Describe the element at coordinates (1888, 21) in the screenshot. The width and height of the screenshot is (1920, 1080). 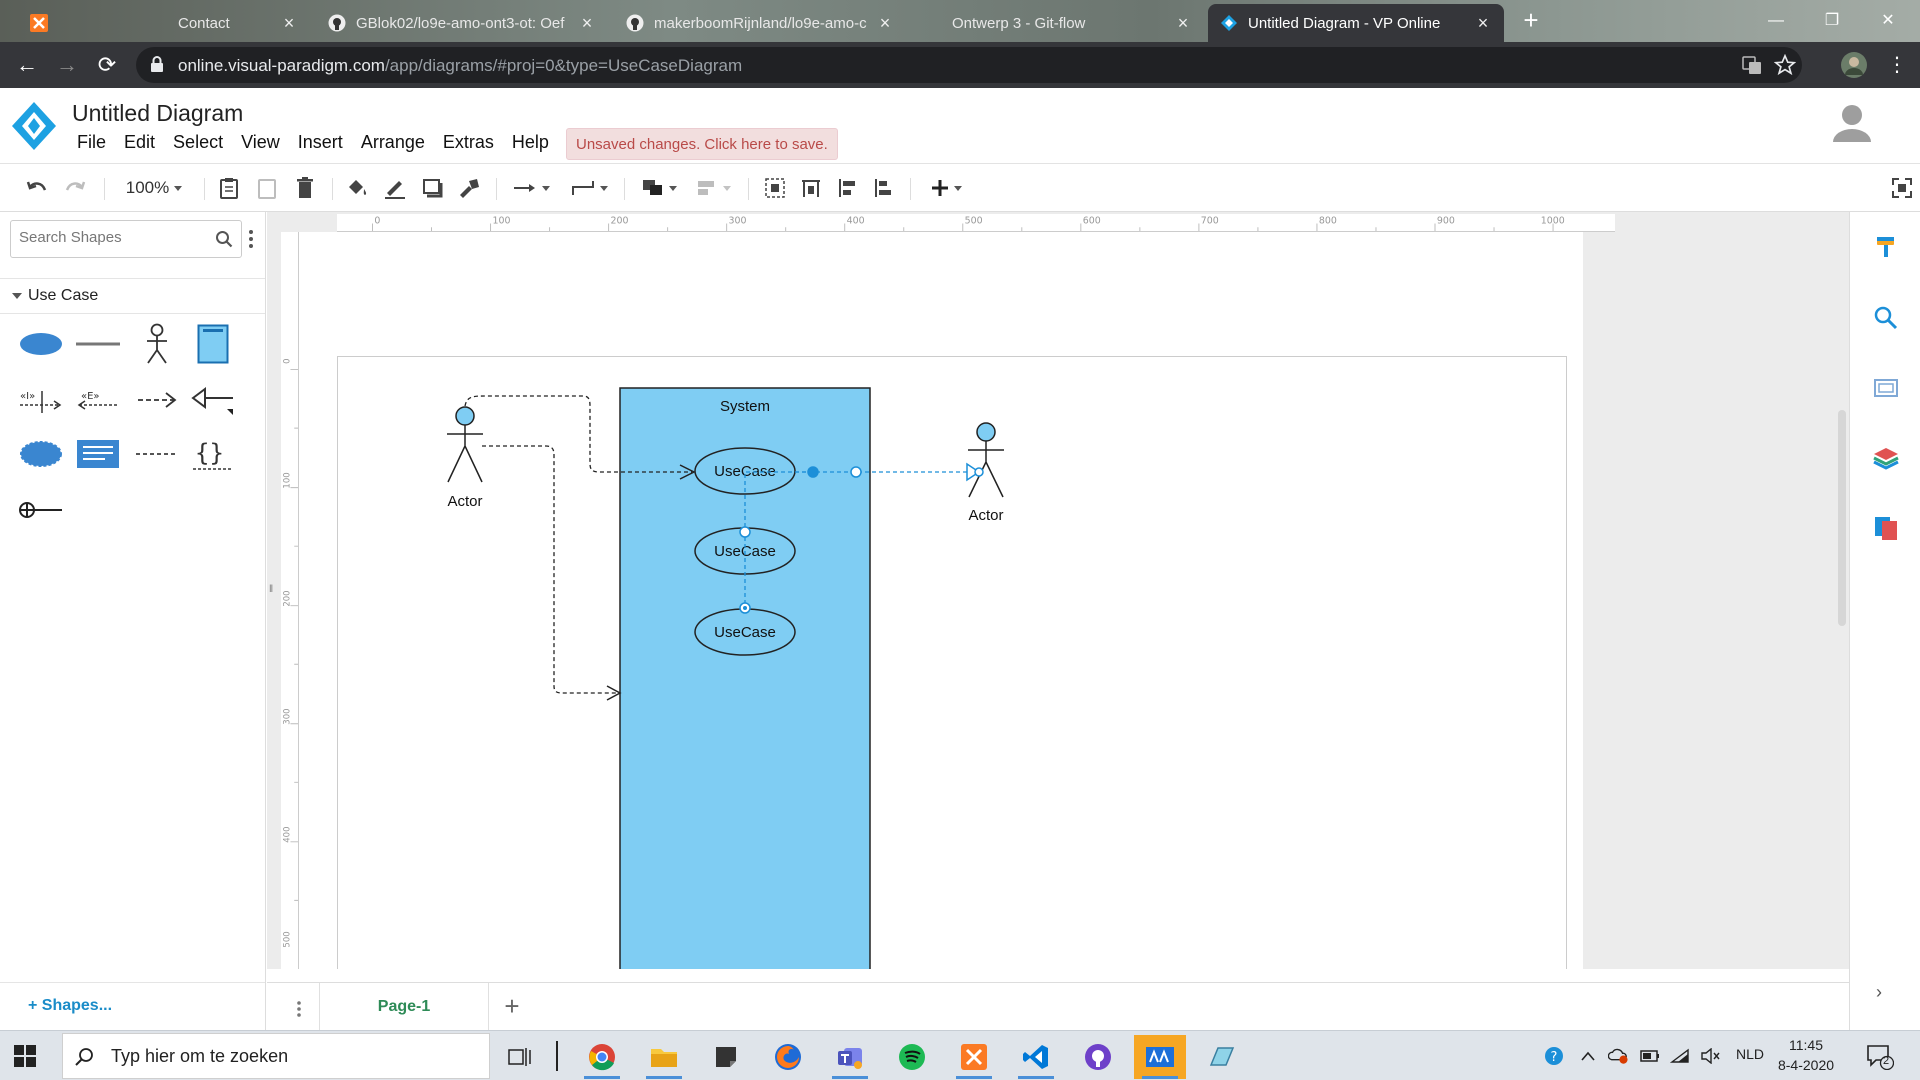
I see `close-window-button: ✕` at that location.